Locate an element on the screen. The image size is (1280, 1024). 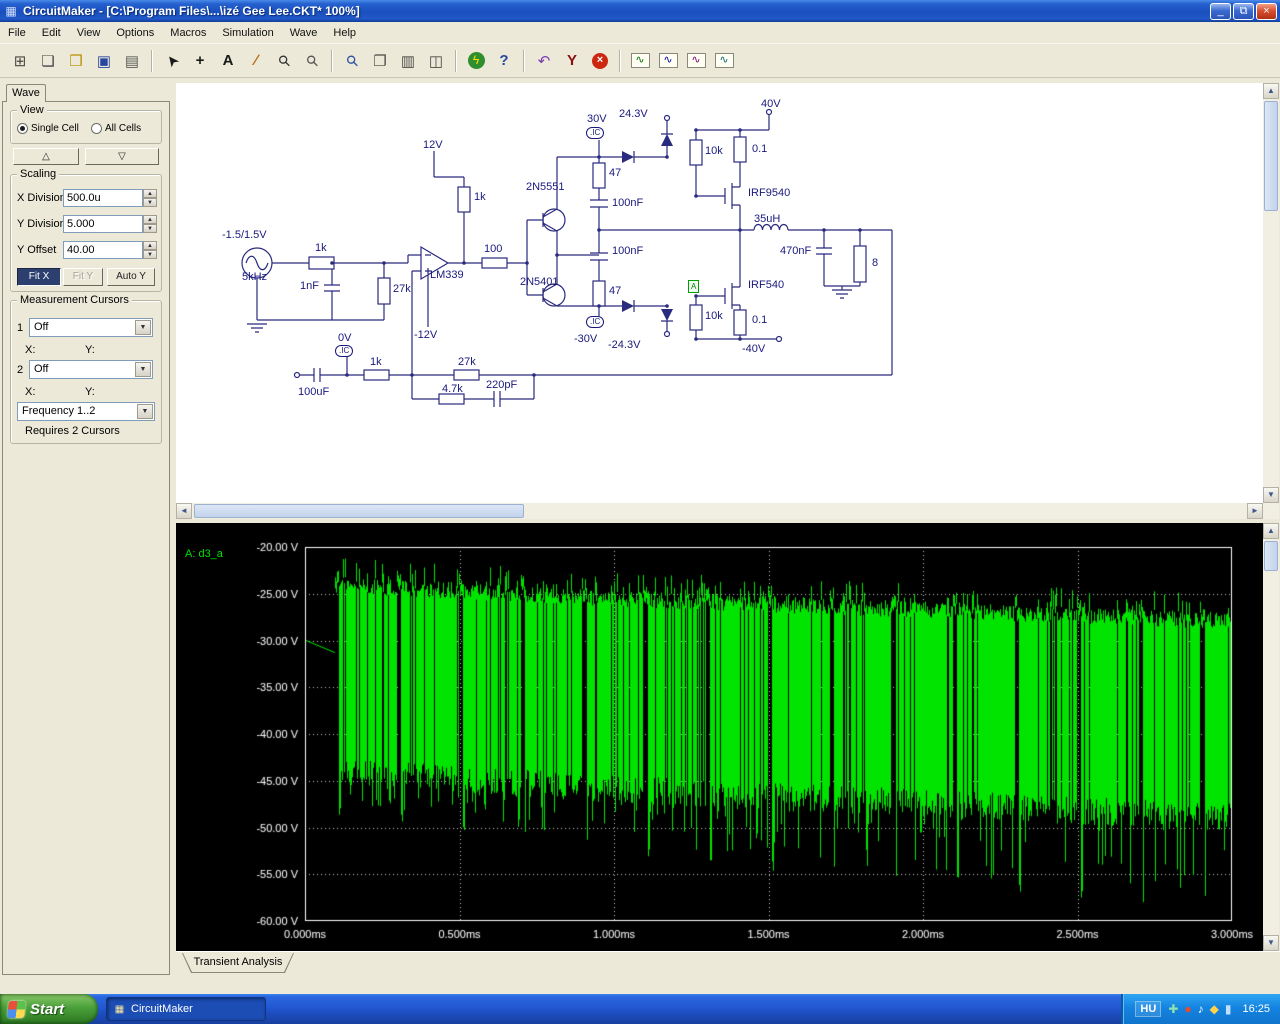
save-button: ▣ is located at coordinates (104, 61).